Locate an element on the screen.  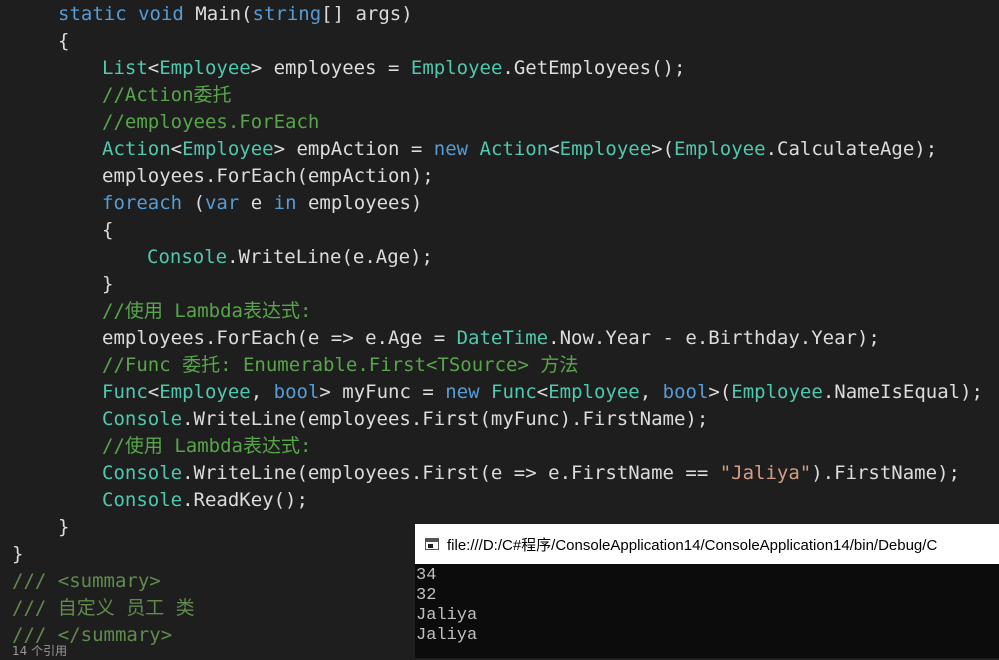
keyword-token: string is located at coordinates (287, 14).